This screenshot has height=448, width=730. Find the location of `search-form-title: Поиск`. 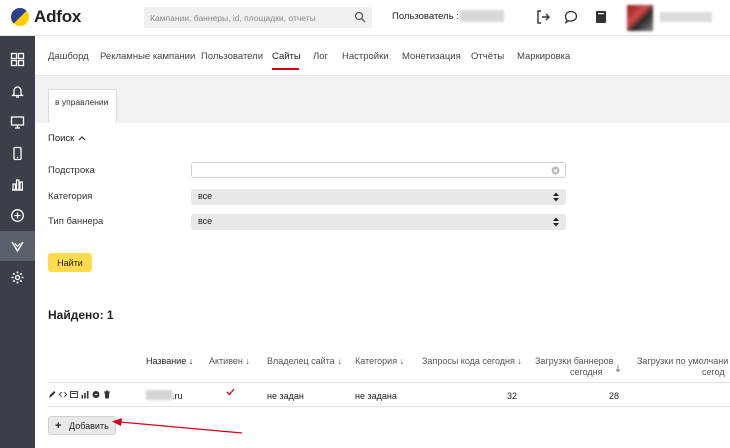

search-form-title: Поиск is located at coordinates (61, 138).